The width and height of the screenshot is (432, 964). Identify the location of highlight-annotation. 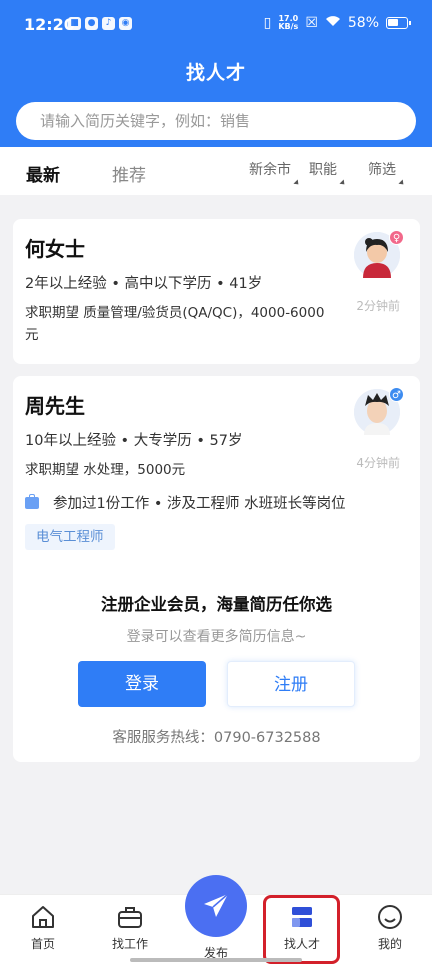
(301, 929).